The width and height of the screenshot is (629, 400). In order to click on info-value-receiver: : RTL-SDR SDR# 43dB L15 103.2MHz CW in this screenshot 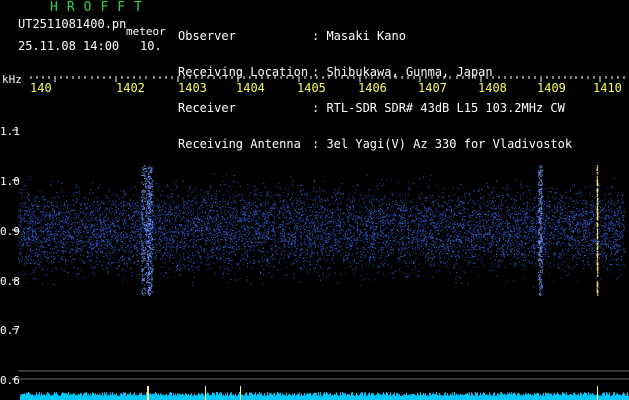, I will do `click(438, 108)`.